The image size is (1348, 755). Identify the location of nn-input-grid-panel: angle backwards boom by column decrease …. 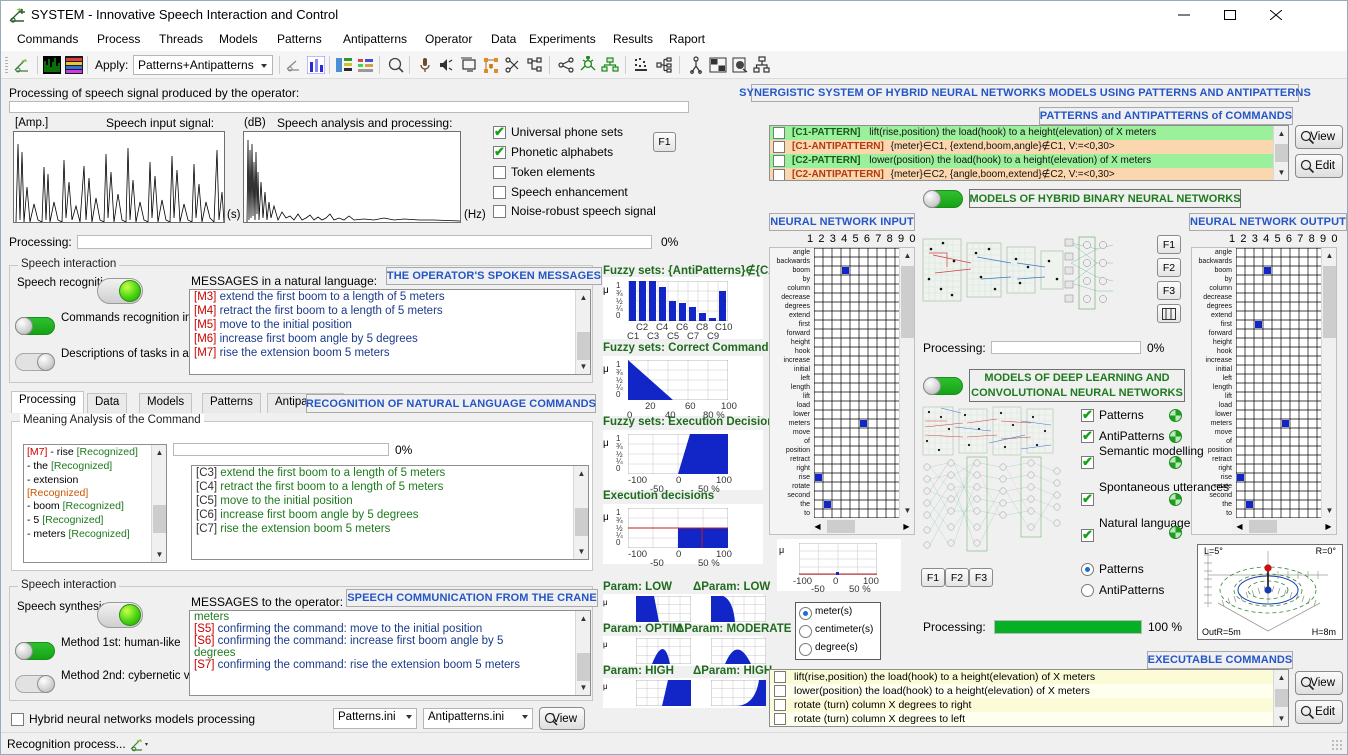
(842, 391).